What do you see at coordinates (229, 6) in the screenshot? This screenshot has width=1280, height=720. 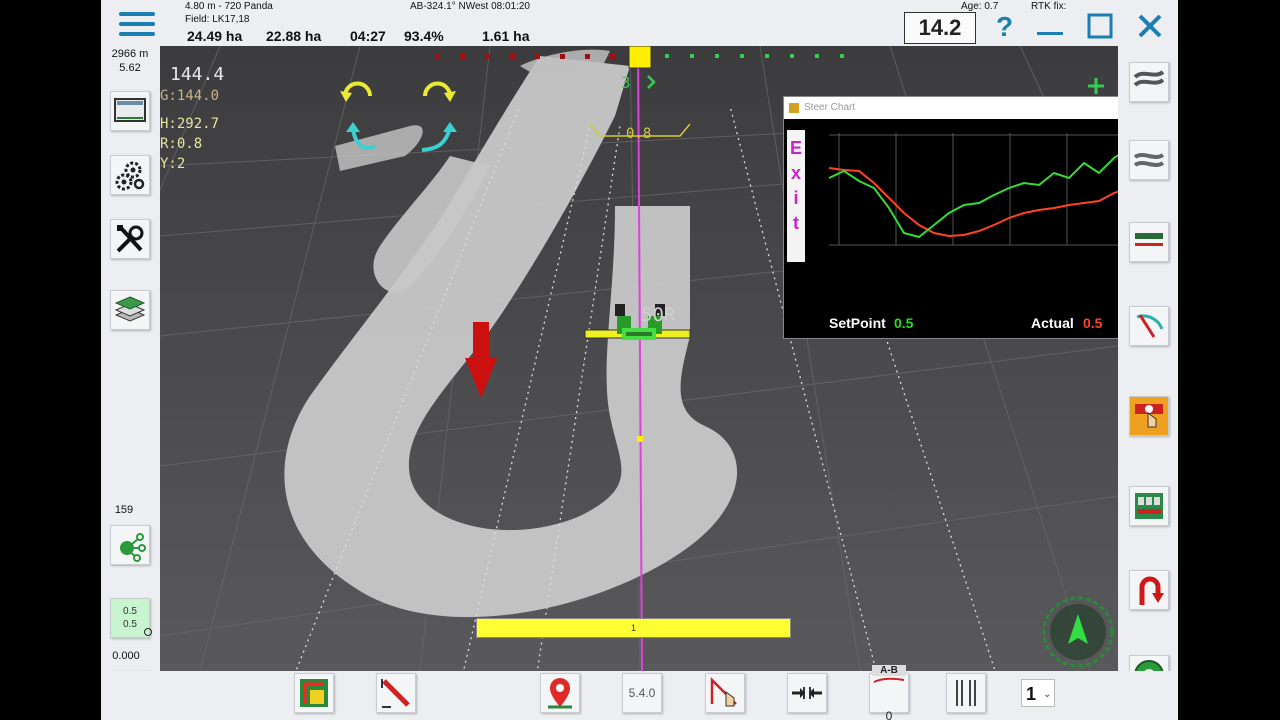 I see `implement-info: 4.80 m - 720 Panda` at bounding box center [229, 6].